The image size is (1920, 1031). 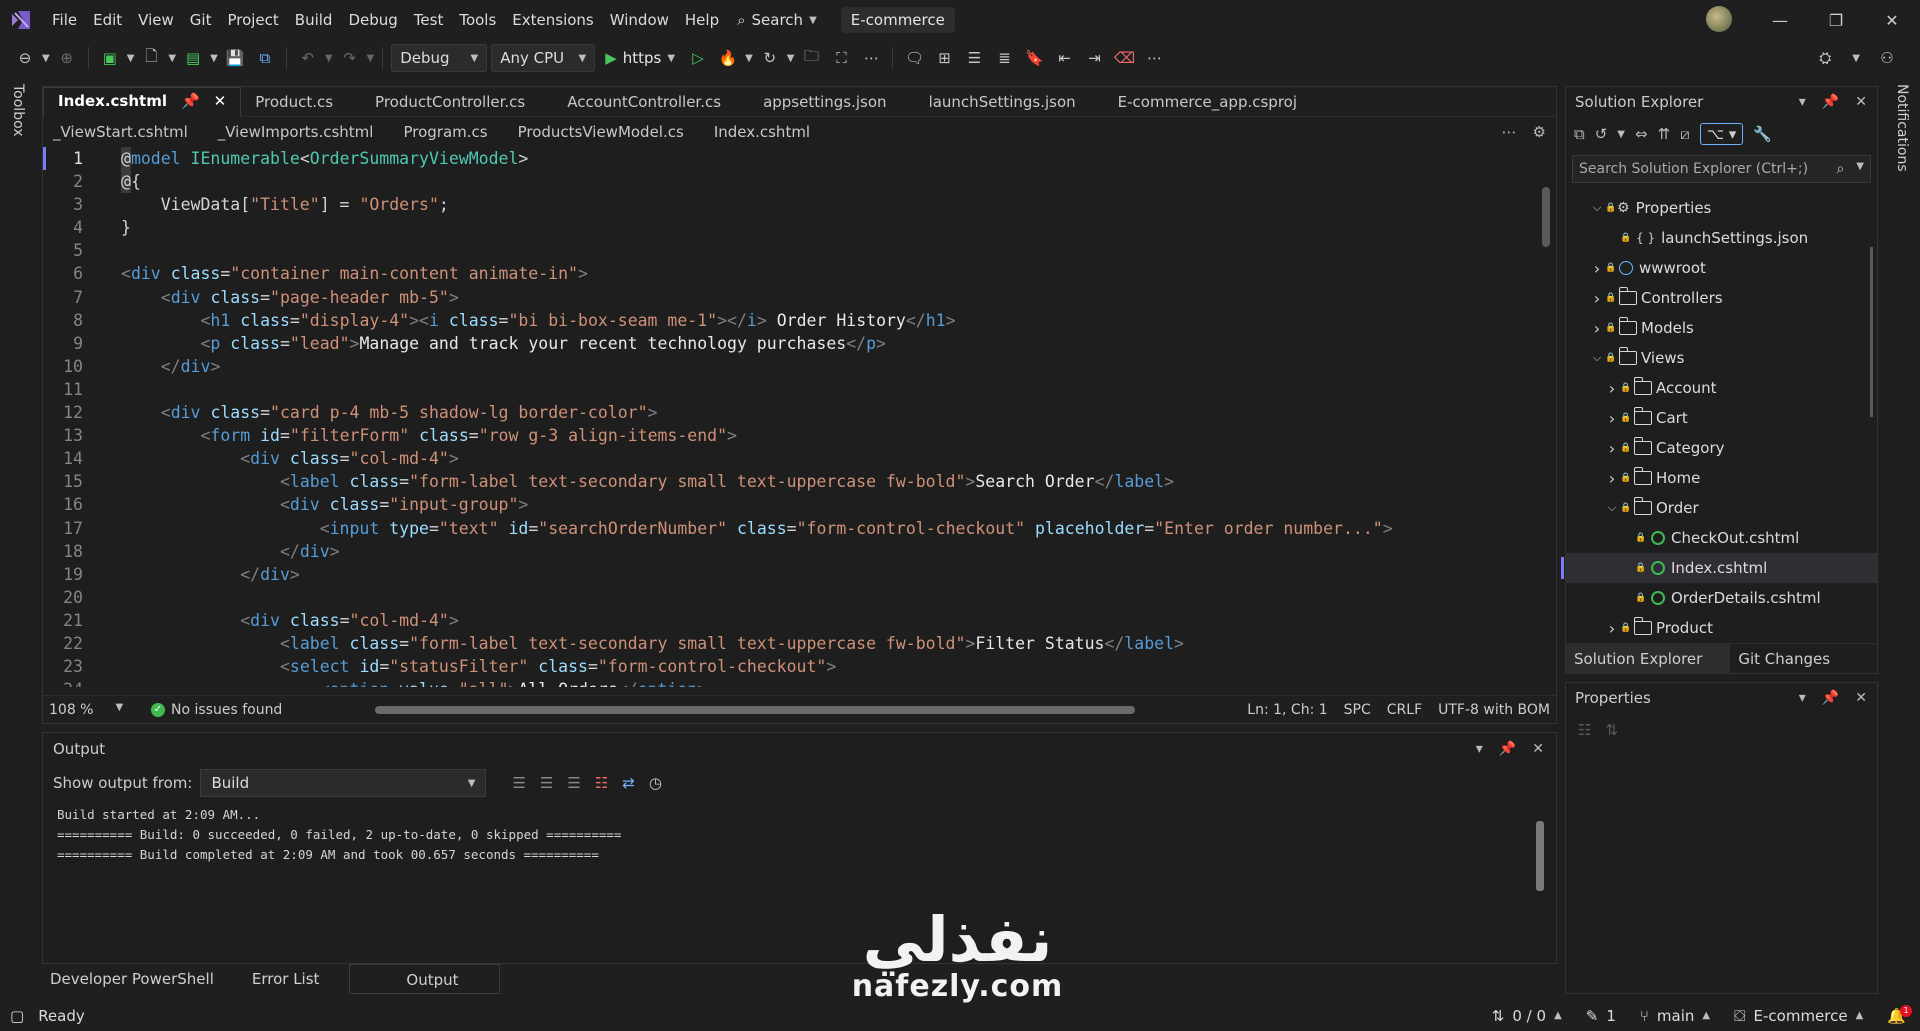 I want to click on navigate-back-icon: ⊖, so click(x=25, y=58).